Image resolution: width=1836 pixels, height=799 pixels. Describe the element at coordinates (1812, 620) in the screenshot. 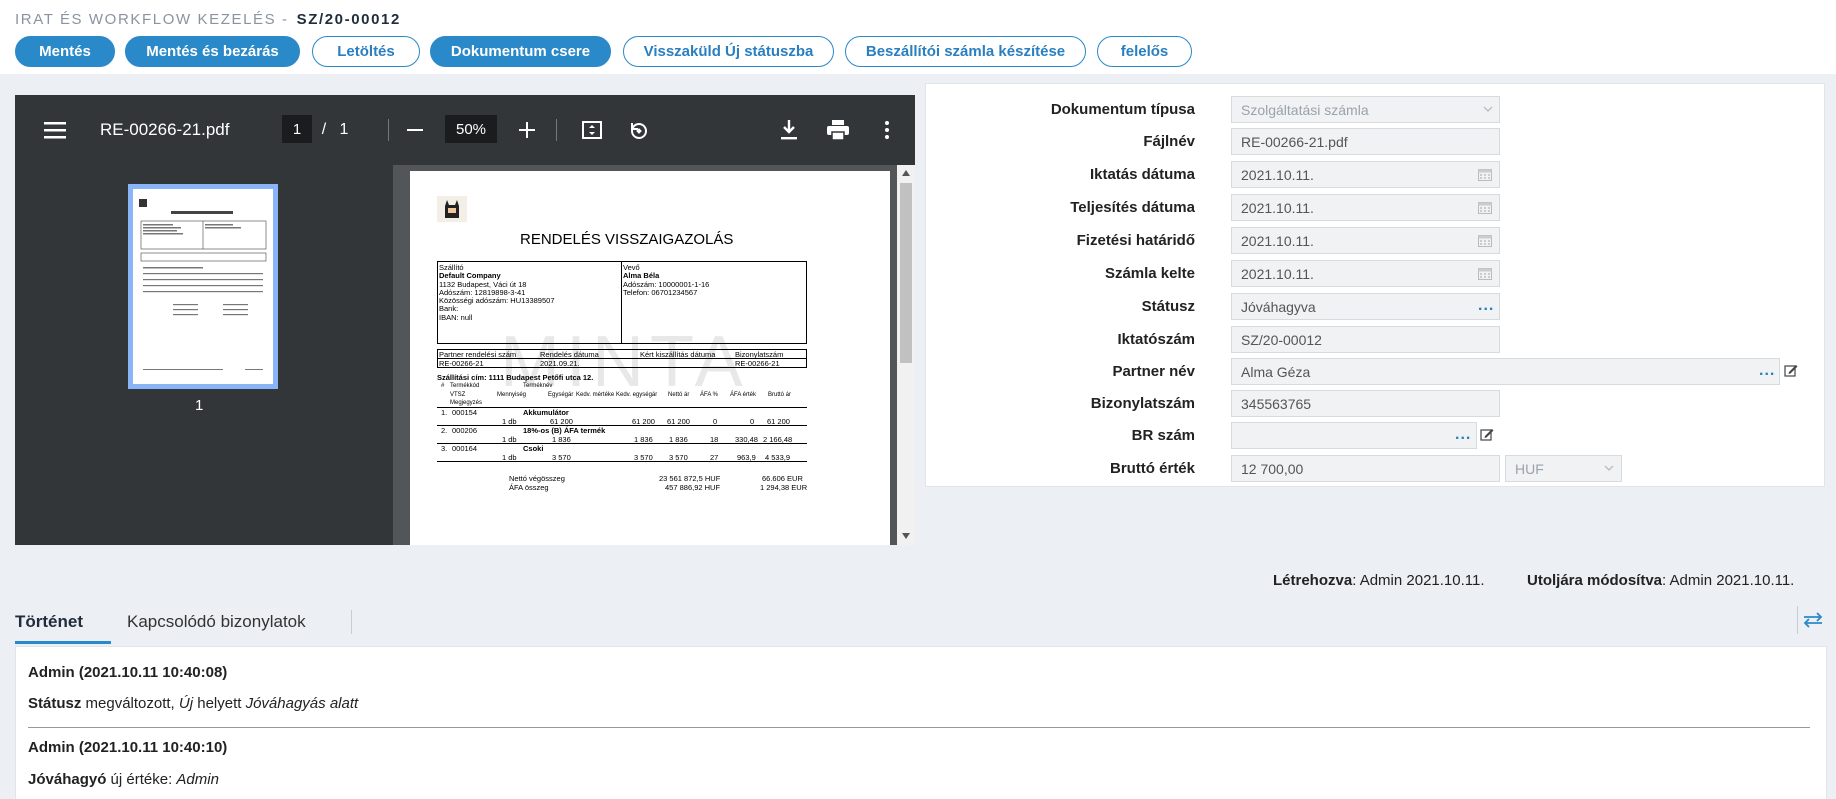

I see `swap-arrows-icon` at that location.